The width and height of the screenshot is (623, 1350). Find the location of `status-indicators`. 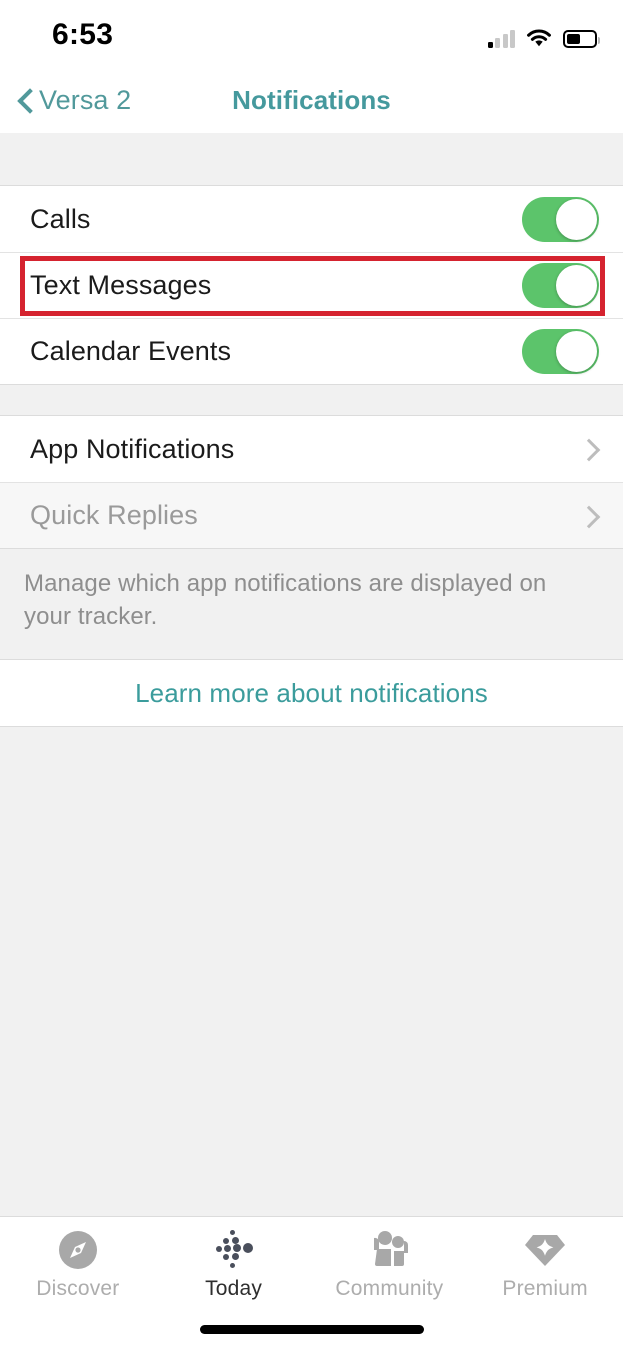

status-indicators is located at coordinates (543, 35).